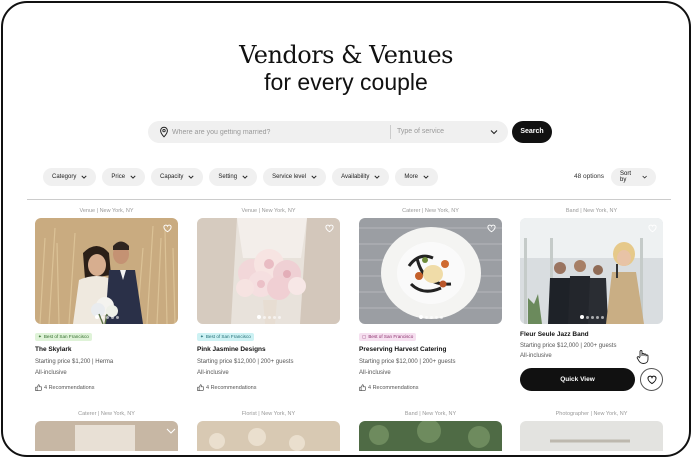  Describe the element at coordinates (402, 349) in the screenshot. I see `vendor-name: Preserving Harvest Catering` at that location.